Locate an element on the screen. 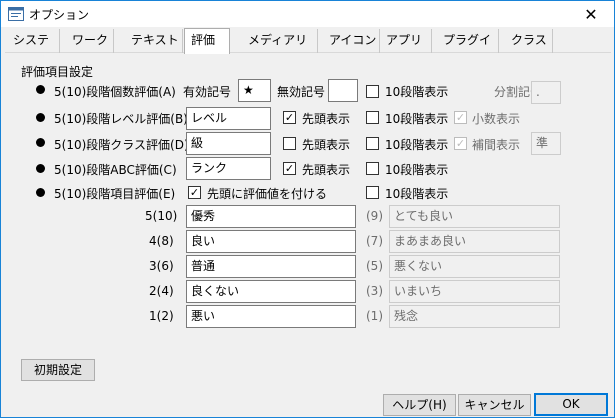 Image resolution: width=615 pixels, height=418 pixels. tab-app: アプリ is located at coordinates (406, 41).